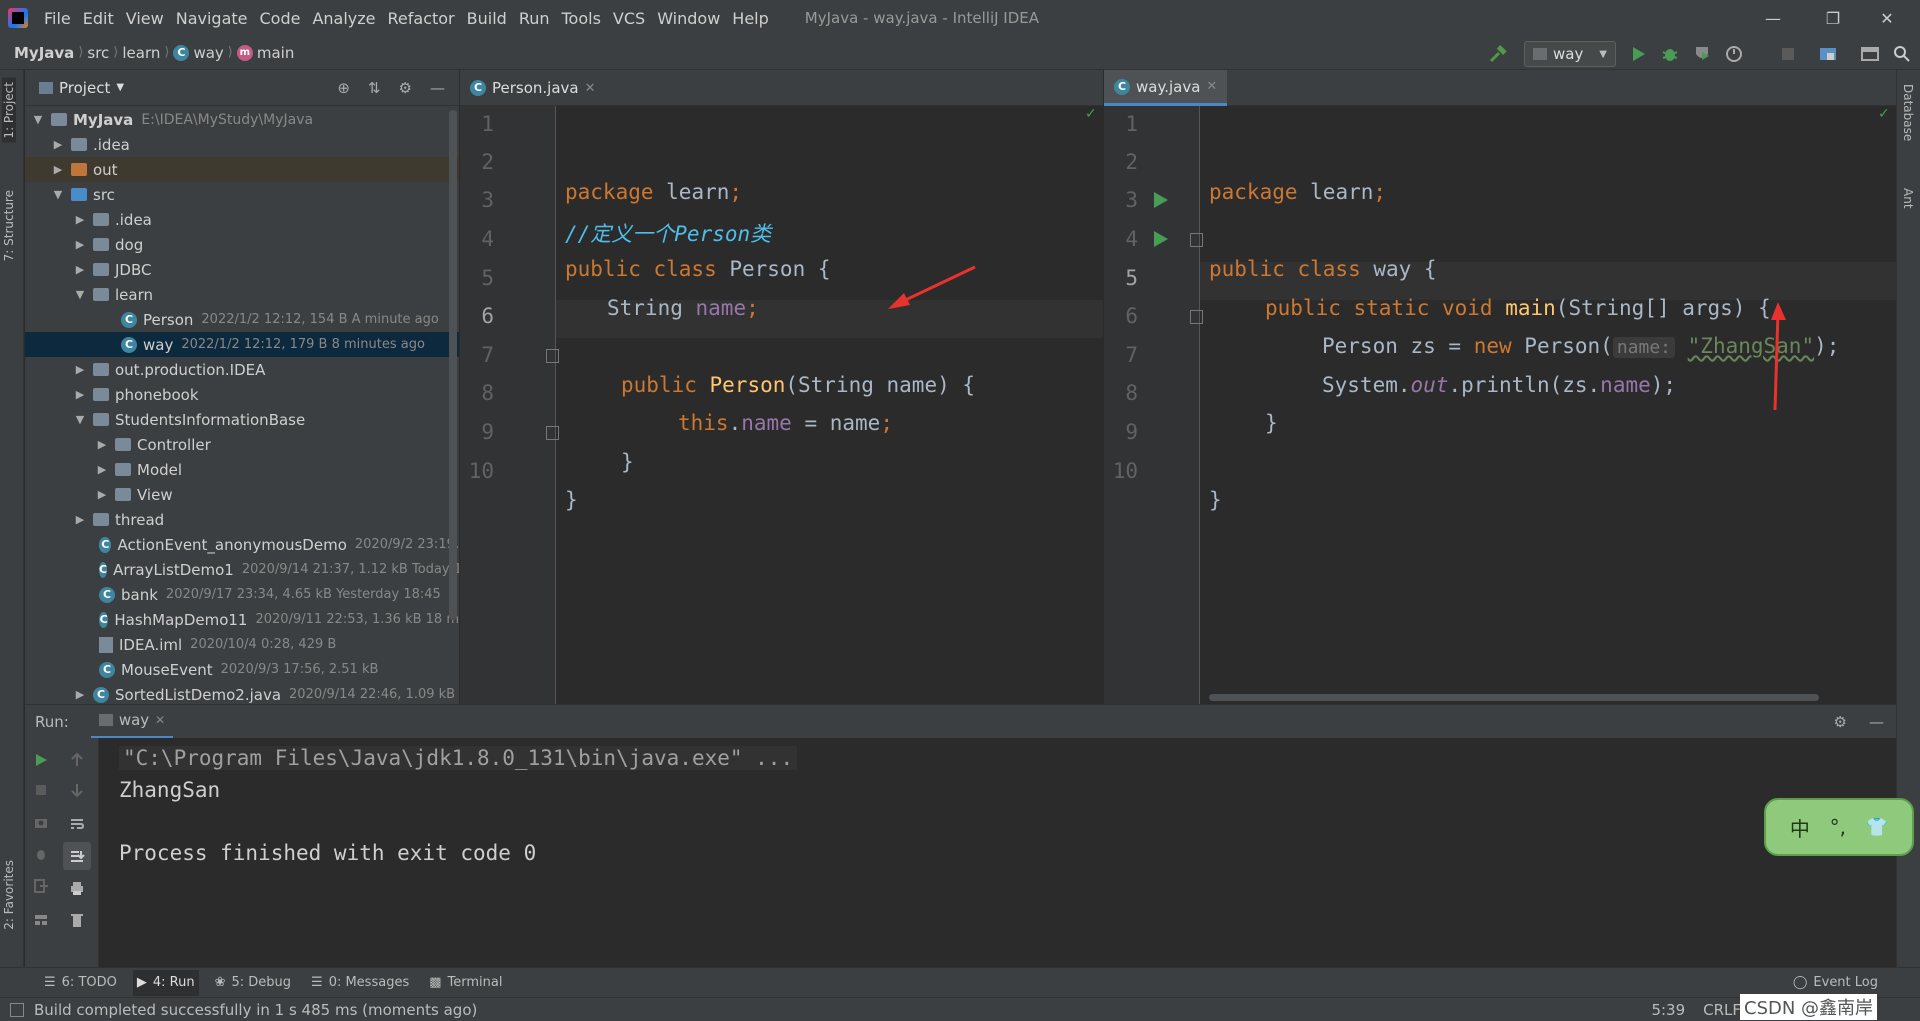  I want to click on minimize-icon: —, so click(1773, 18).